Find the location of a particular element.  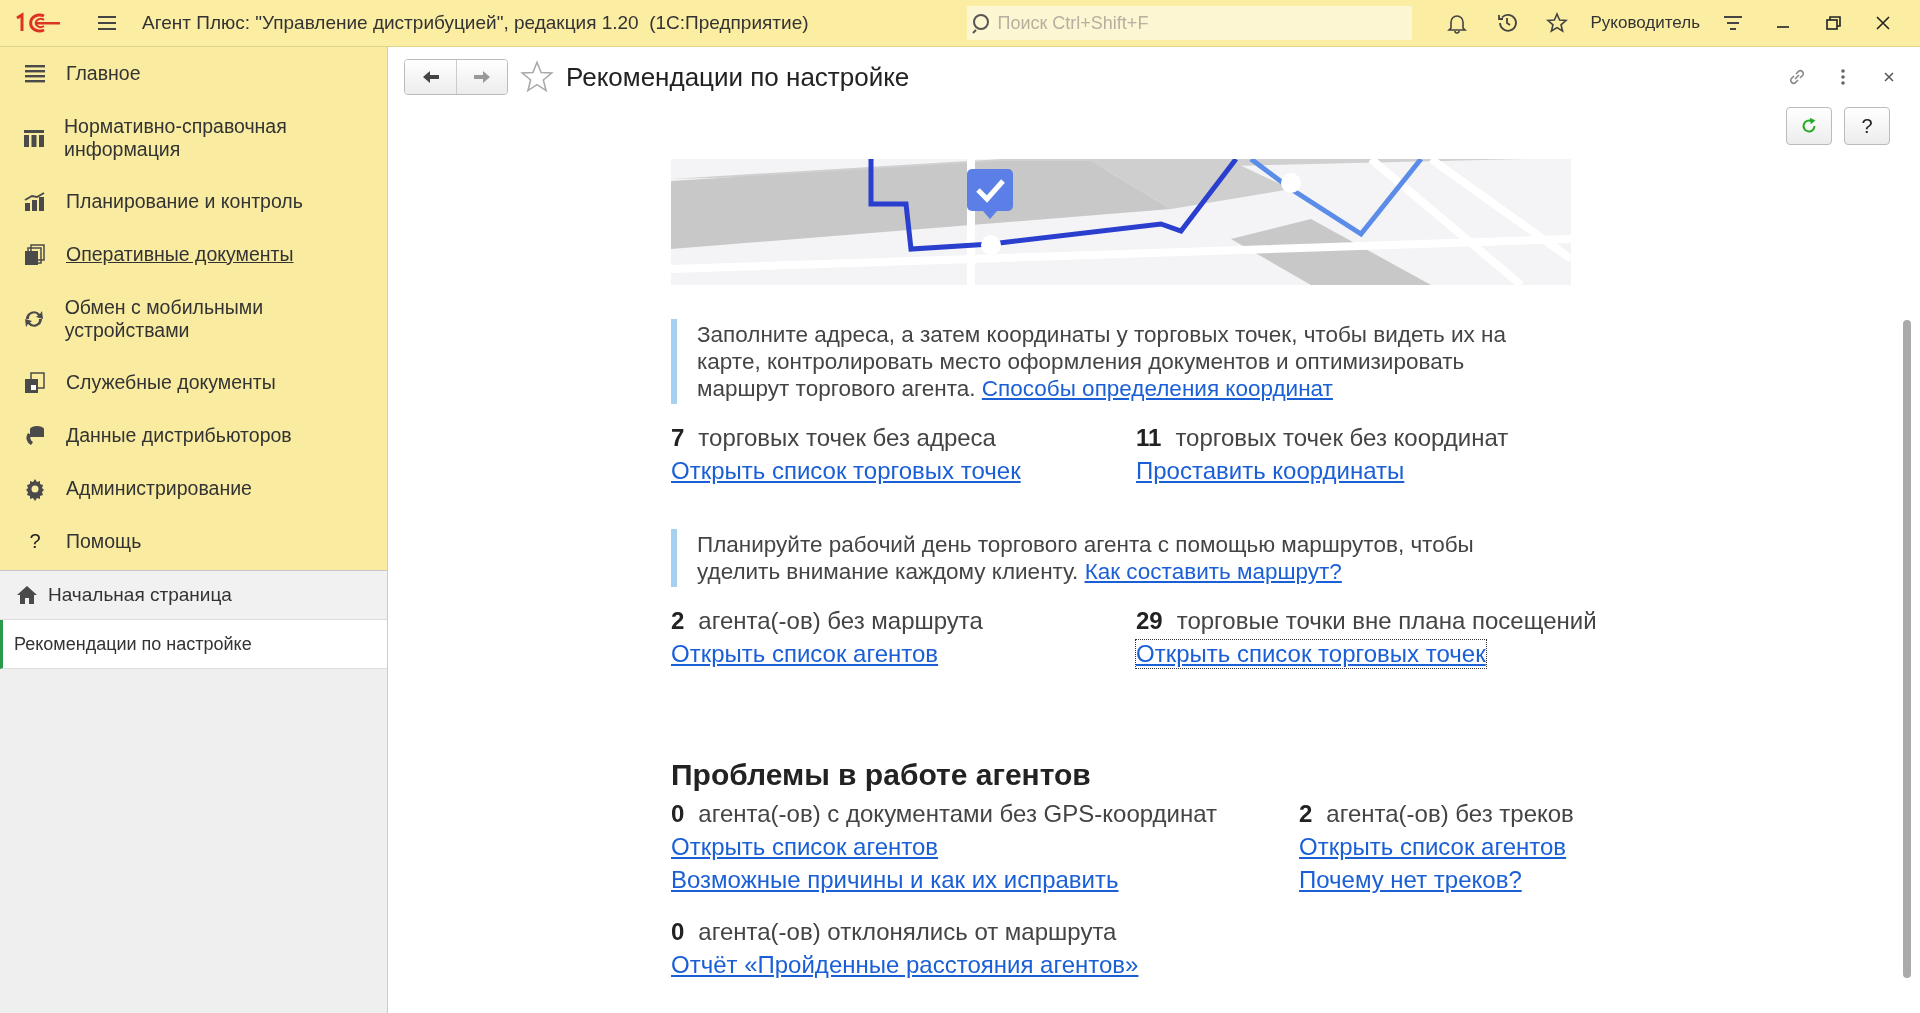

search-field: Поиск Ctrl+Shift+F is located at coordinates (1190, 23).